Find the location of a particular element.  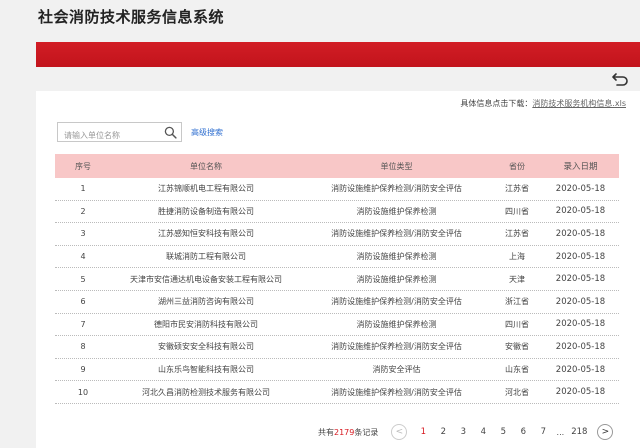

header-no: 序号 is located at coordinates (83, 166).